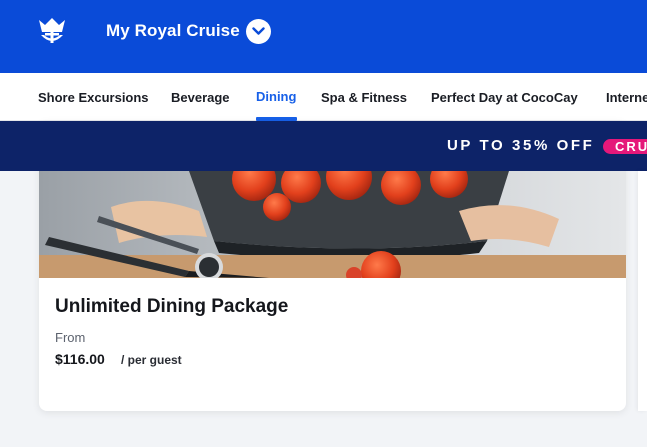 The image size is (647, 447). What do you see at coordinates (521, 145) in the screenshot?
I see `promo-text: UP TO 35% OFF` at bounding box center [521, 145].